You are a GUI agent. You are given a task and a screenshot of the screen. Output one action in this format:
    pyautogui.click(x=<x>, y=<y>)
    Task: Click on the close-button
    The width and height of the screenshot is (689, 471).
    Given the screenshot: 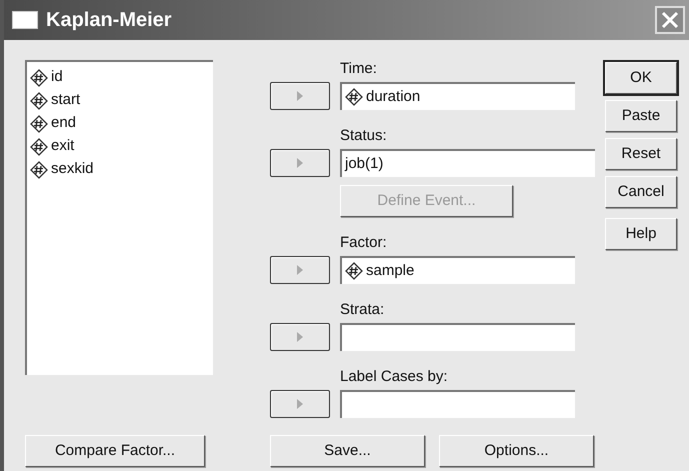 What is the action you would take?
    pyautogui.click(x=670, y=20)
    